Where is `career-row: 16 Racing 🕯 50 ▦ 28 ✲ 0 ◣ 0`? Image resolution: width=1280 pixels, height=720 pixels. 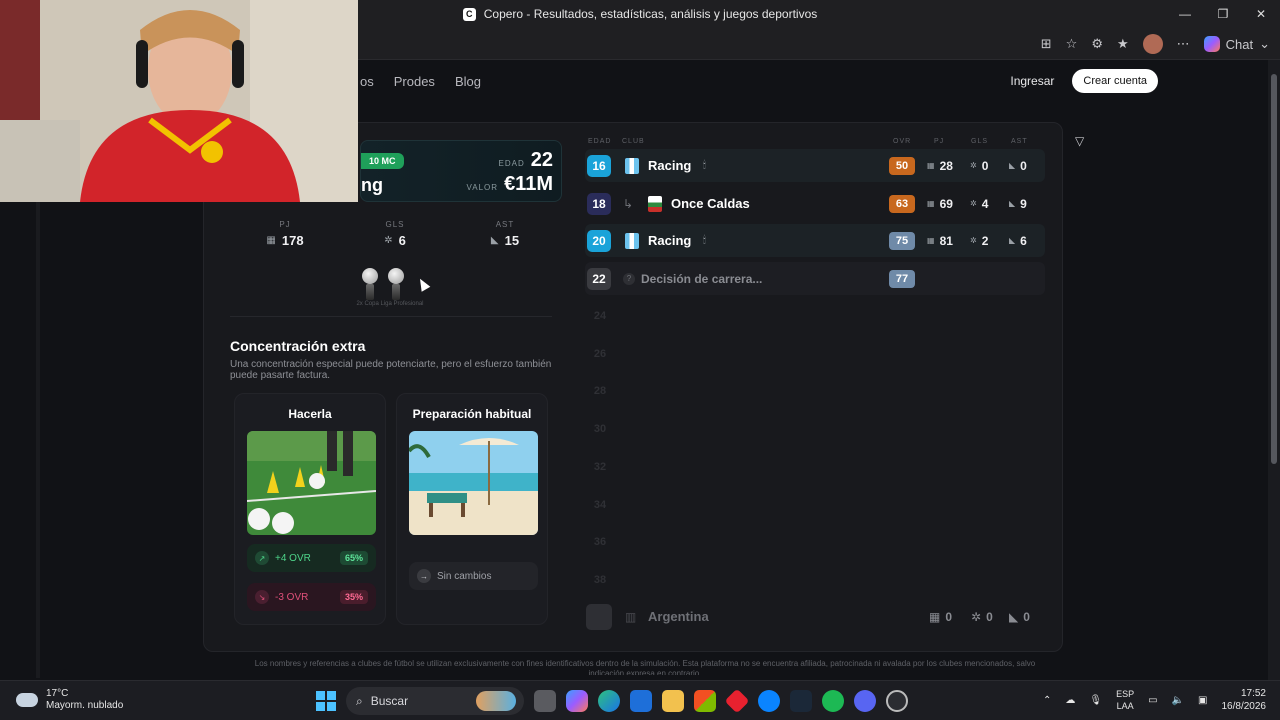 career-row: 16 Racing 🕯 50 ▦ 28 ✲ 0 ◣ 0 is located at coordinates (815, 165).